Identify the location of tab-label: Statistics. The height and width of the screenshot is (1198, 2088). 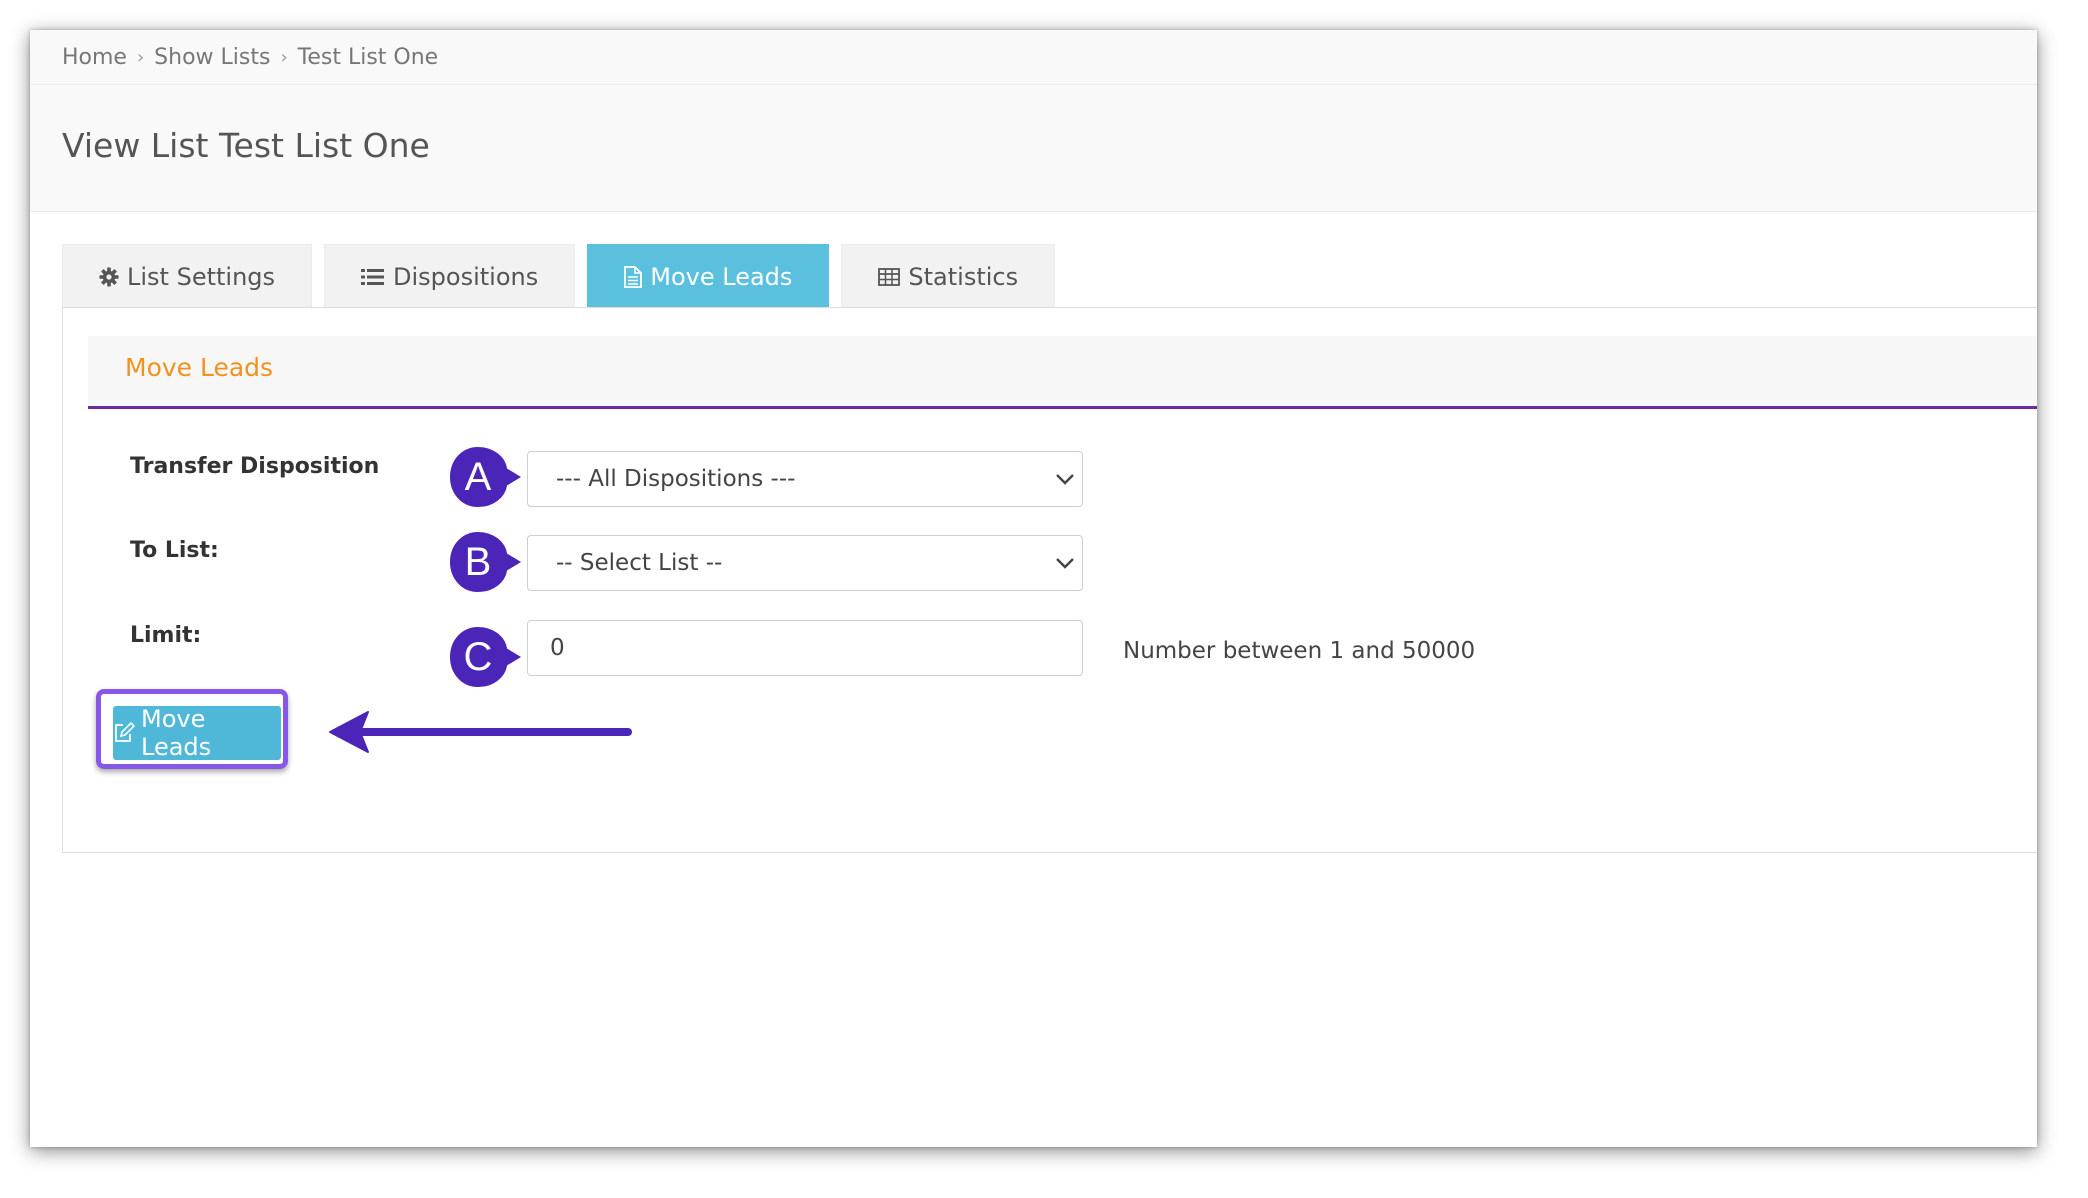
(963, 276).